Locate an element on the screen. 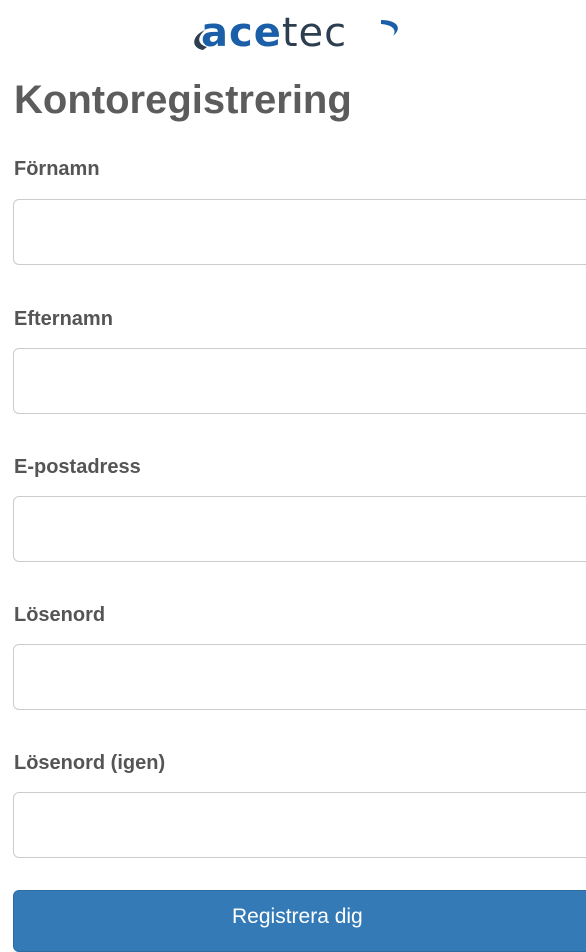  last-name-input is located at coordinates (299, 381).